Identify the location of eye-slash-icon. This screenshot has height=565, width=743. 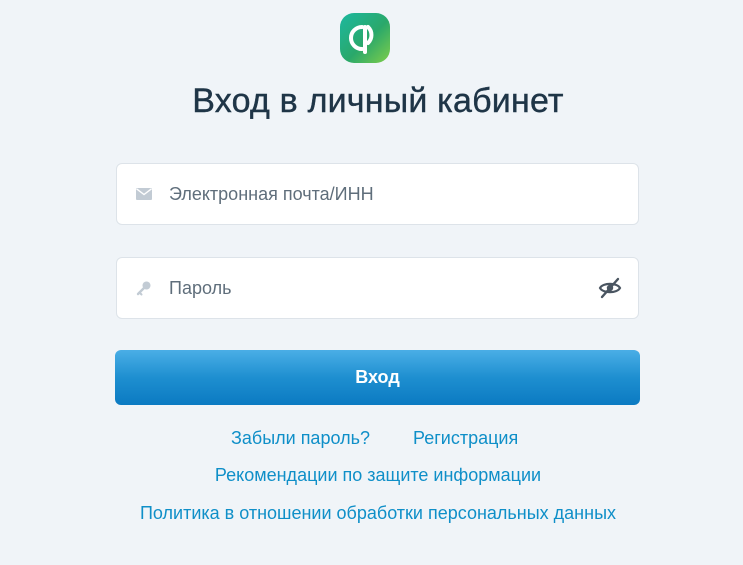
(610, 288).